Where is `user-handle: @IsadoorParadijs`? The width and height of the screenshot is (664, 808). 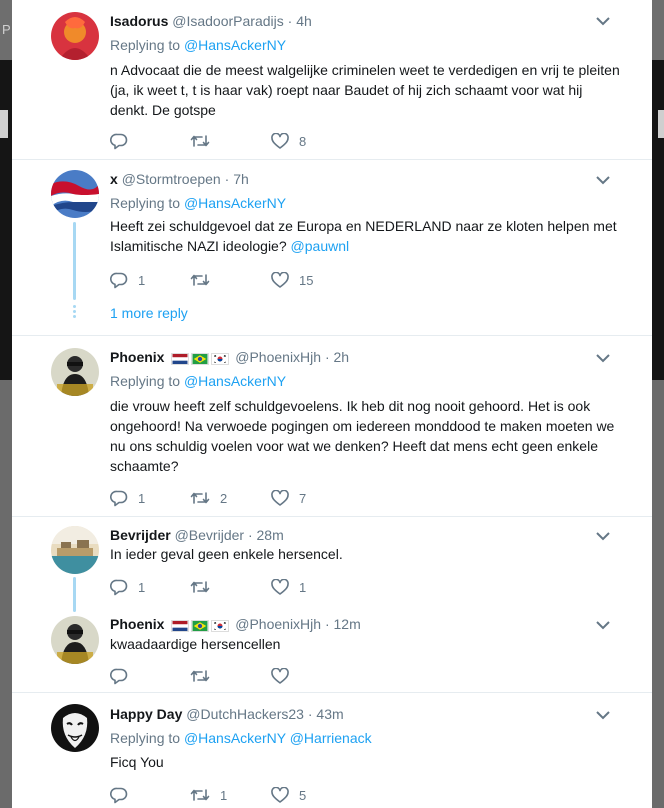
user-handle: @IsadoorParadijs is located at coordinates (228, 21).